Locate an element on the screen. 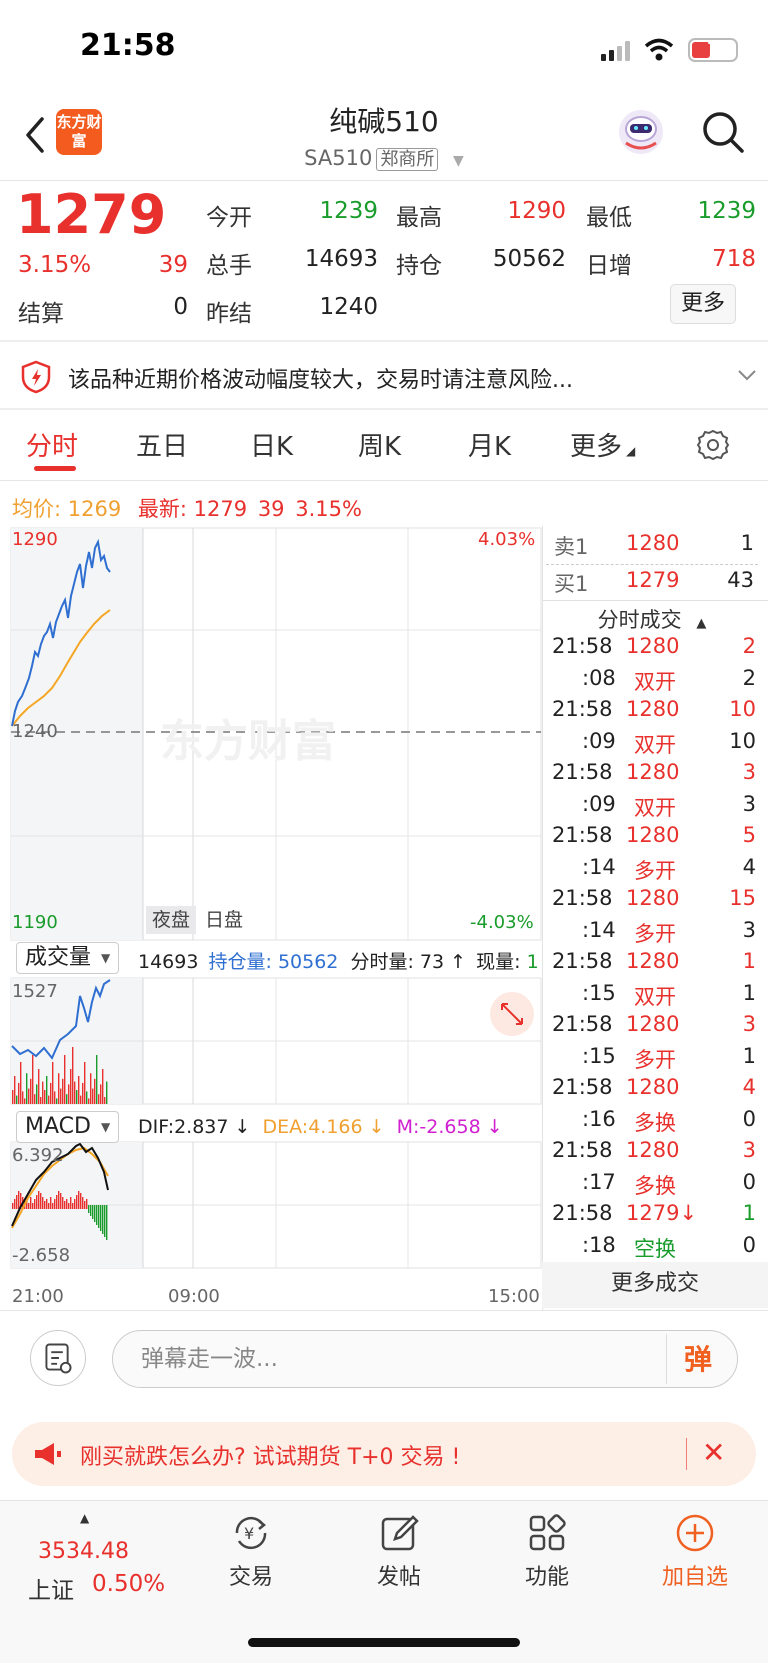 The height and width of the screenshot is (1663, 768). symbol: SA510 is located at coordinates (338, 158).